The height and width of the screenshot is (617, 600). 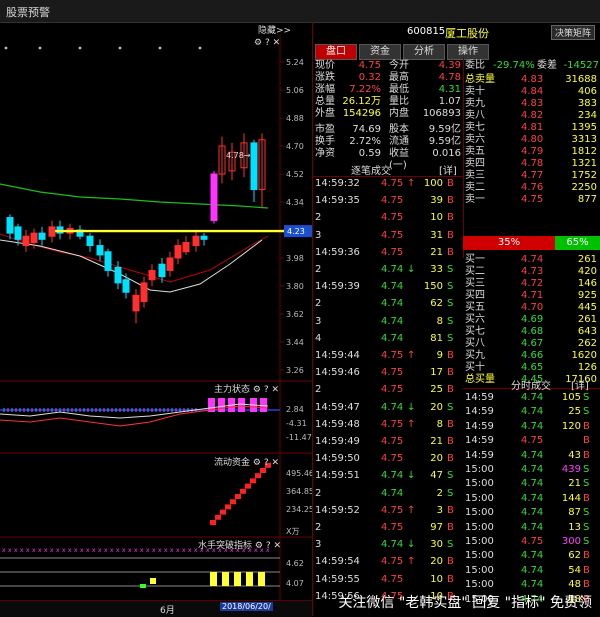 I want to click on commission-diff: -14527, so click(x=581, y=65).